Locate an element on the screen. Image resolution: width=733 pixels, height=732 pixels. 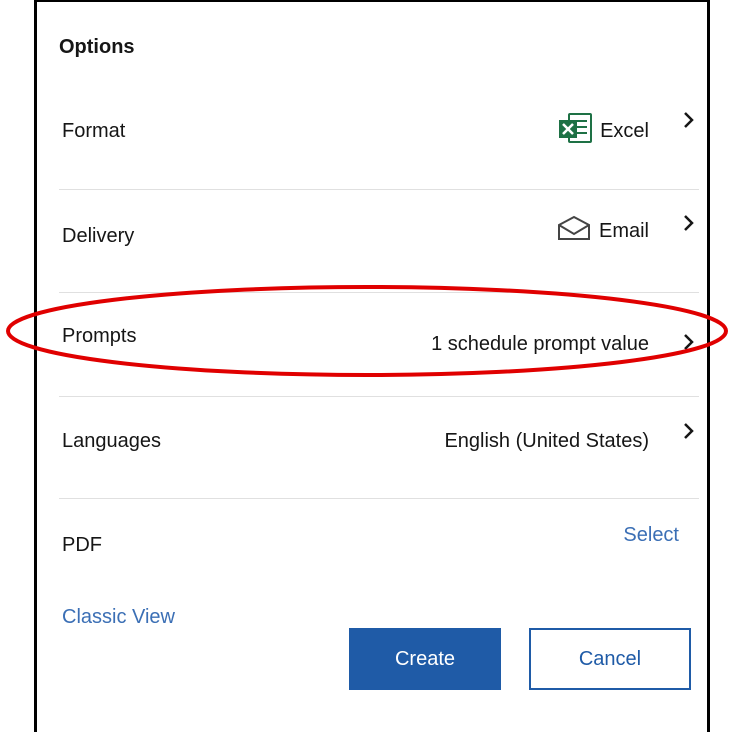
options-heading: Options is located at coordinates (97, 47).